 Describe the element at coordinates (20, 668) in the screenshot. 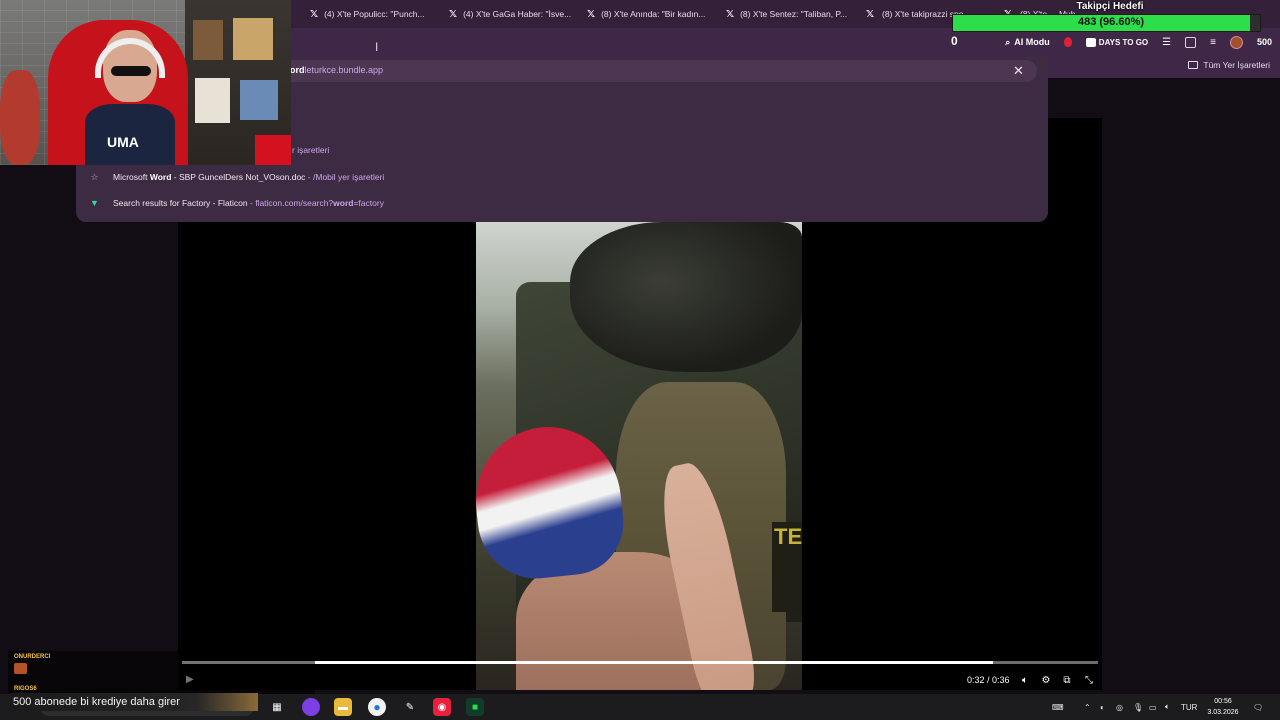

I see `chat-emote-icon` at that location.